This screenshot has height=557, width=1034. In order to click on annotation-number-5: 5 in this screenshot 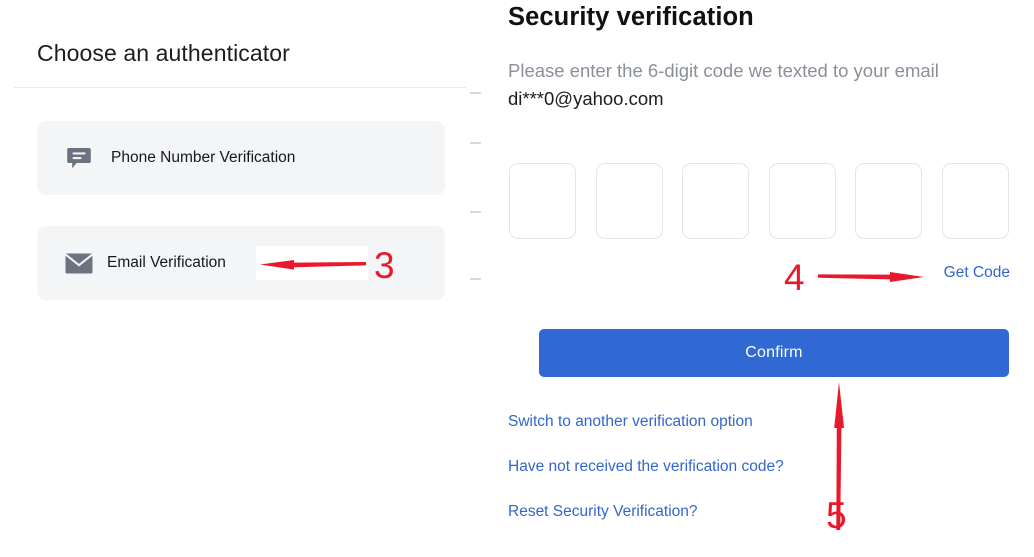, I will do `click(836, 515)`.